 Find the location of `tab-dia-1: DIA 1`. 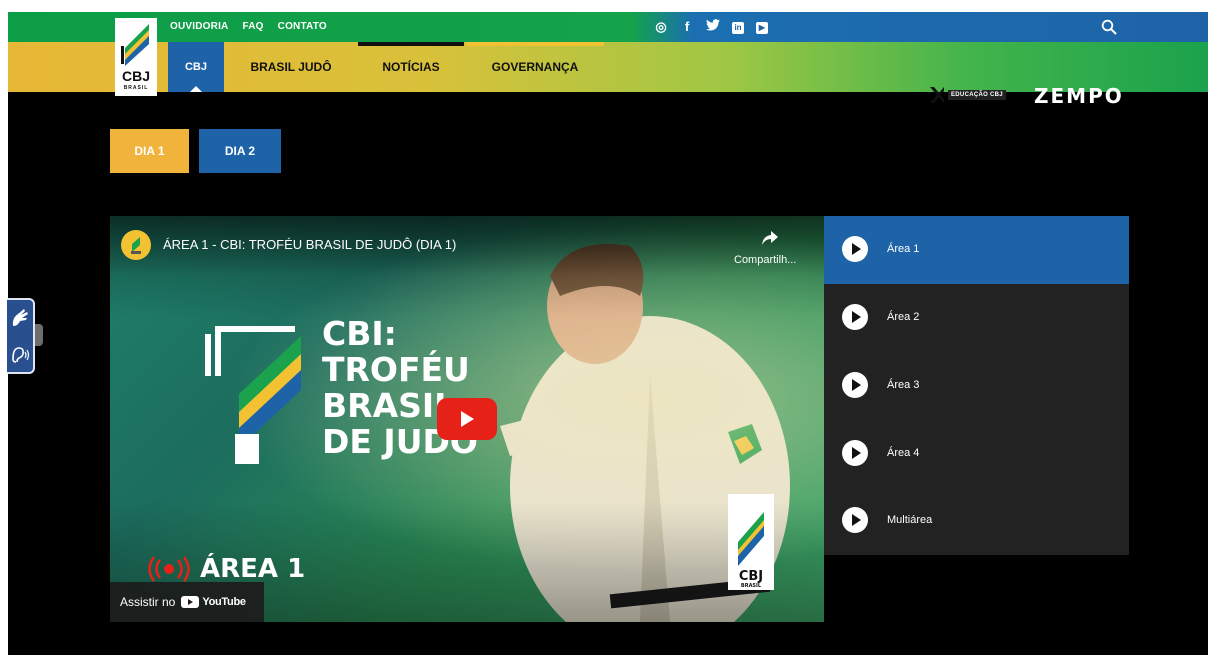

tab-dia-1: DIA 1 is located at coordinates (149, 151).